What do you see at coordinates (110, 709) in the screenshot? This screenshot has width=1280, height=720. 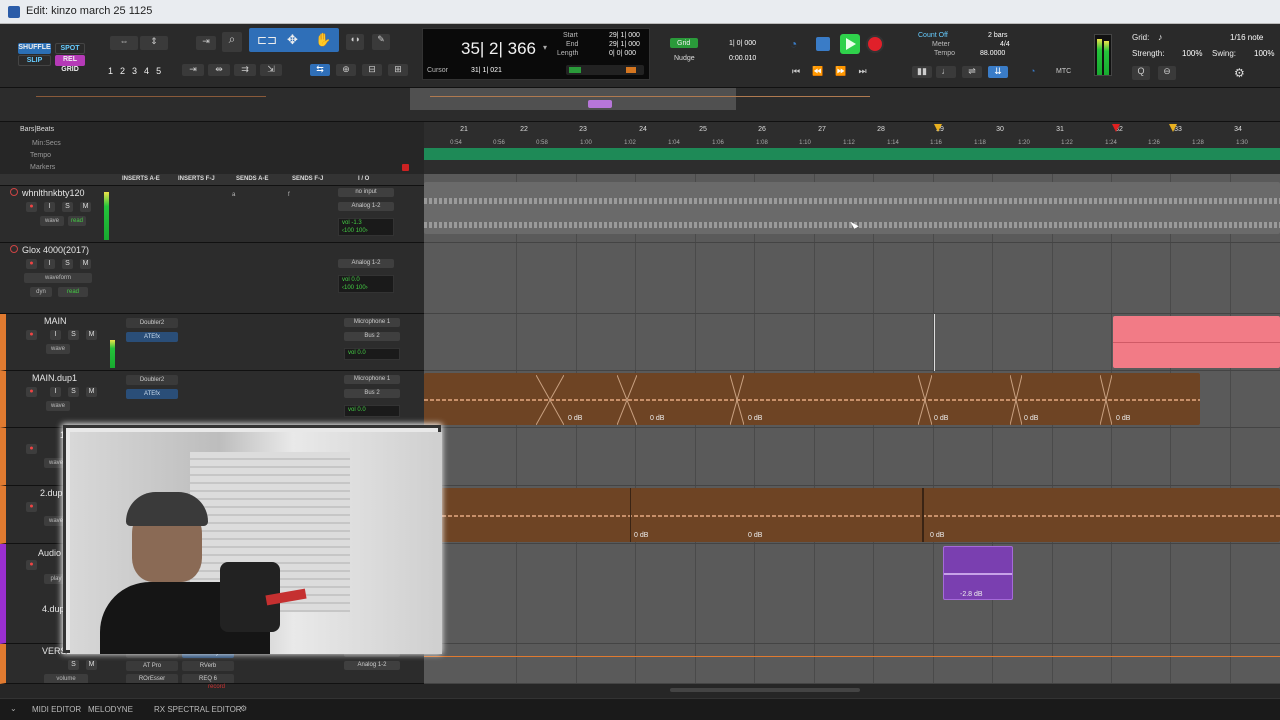 I see `tab-melodyne: MELODYNE` at bounding box center [110, 709].